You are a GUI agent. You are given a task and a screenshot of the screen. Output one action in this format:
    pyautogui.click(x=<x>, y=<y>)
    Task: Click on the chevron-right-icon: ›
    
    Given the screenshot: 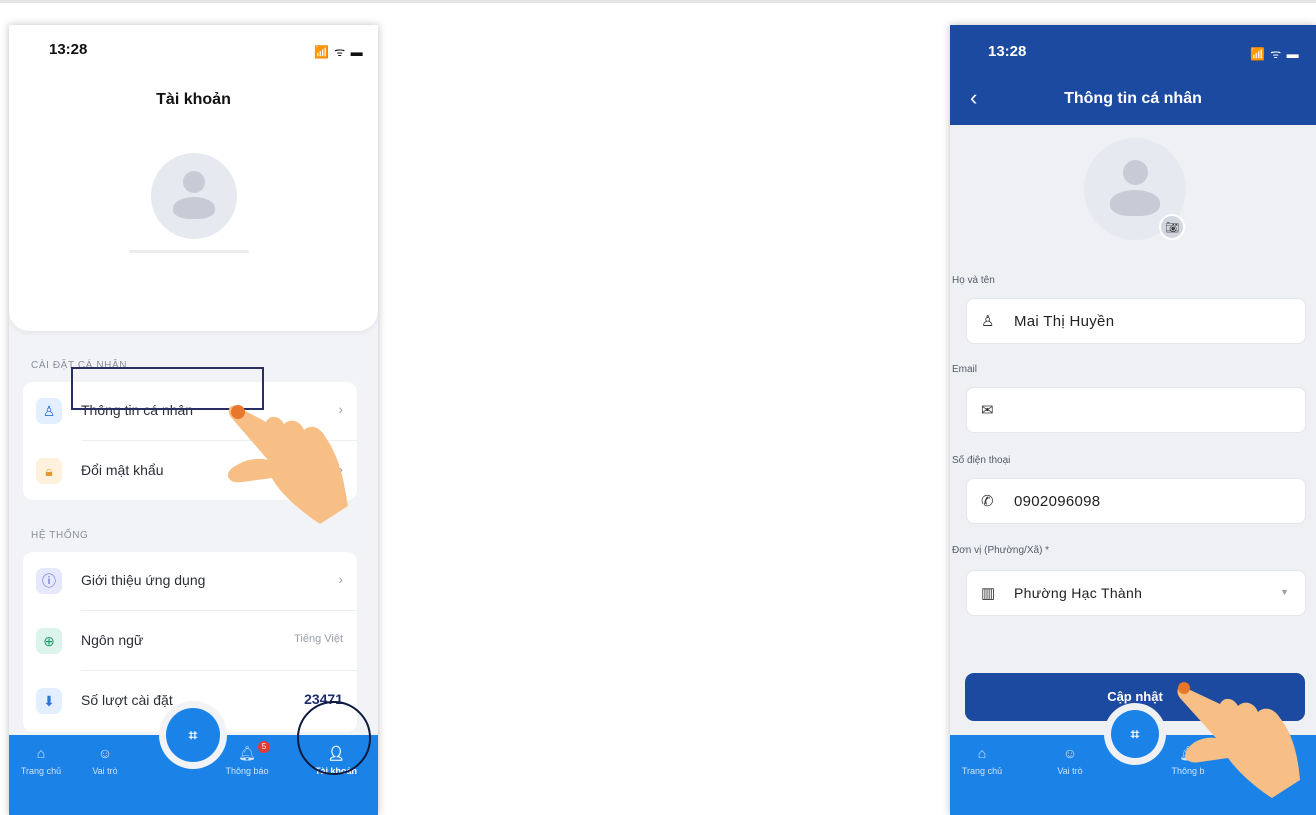 What is the action you would take?
    pyautogui.click(x=340, y=579)
    